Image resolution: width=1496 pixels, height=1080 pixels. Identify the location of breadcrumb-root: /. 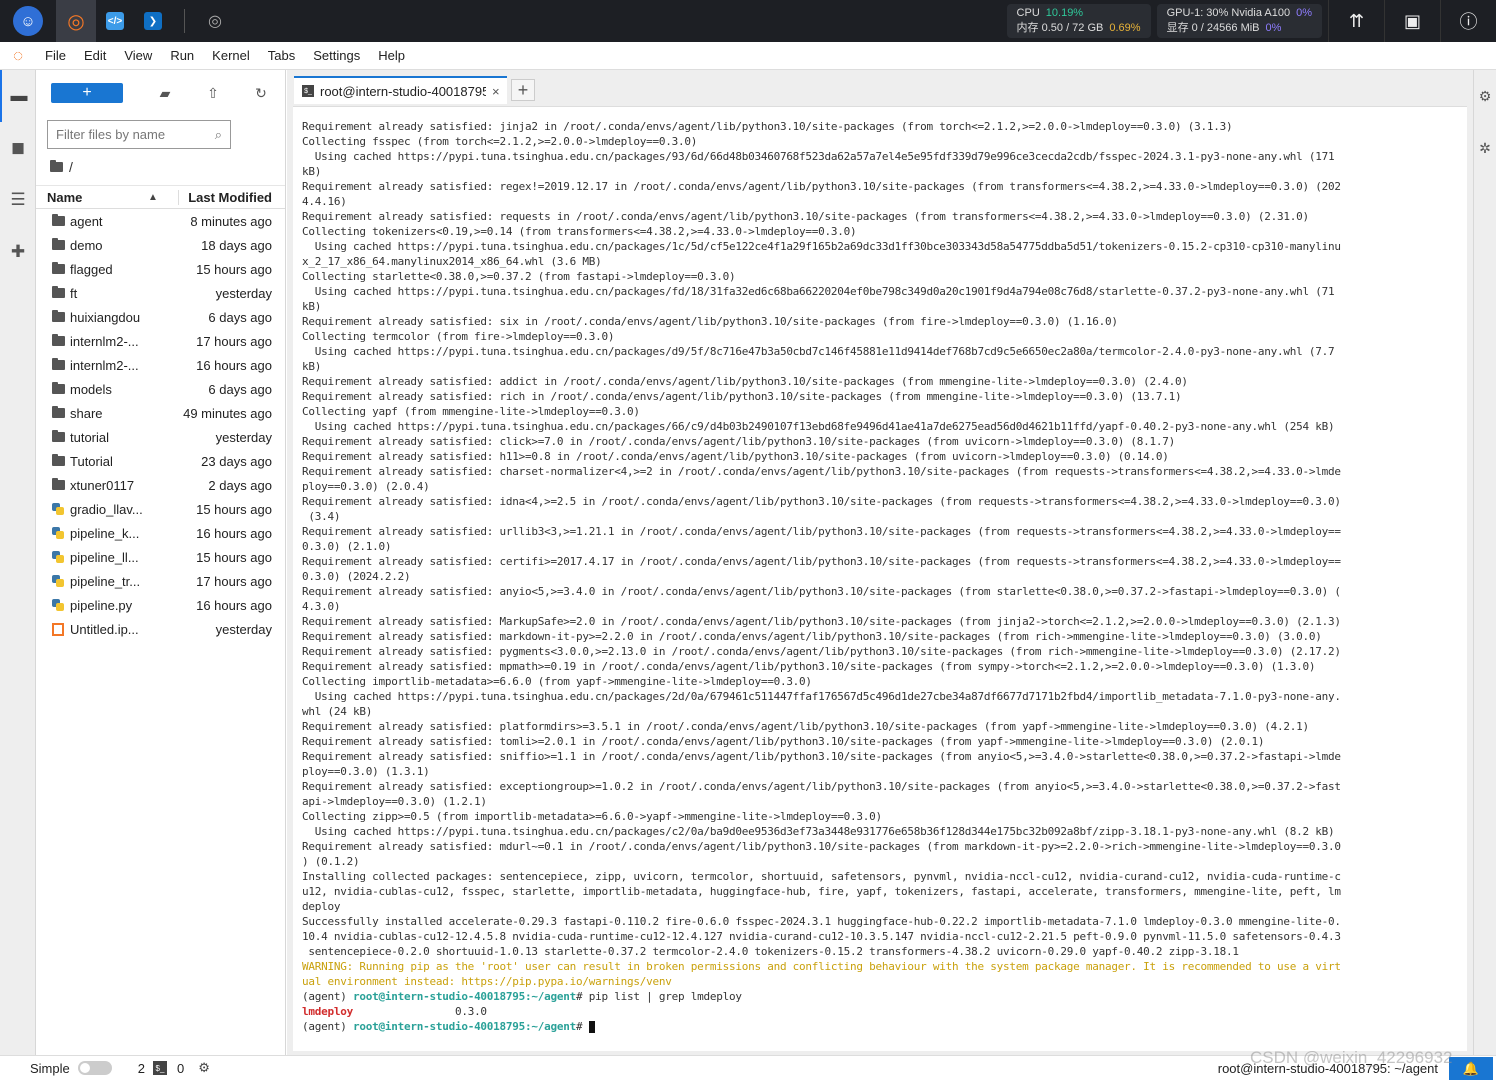
(71, 167).